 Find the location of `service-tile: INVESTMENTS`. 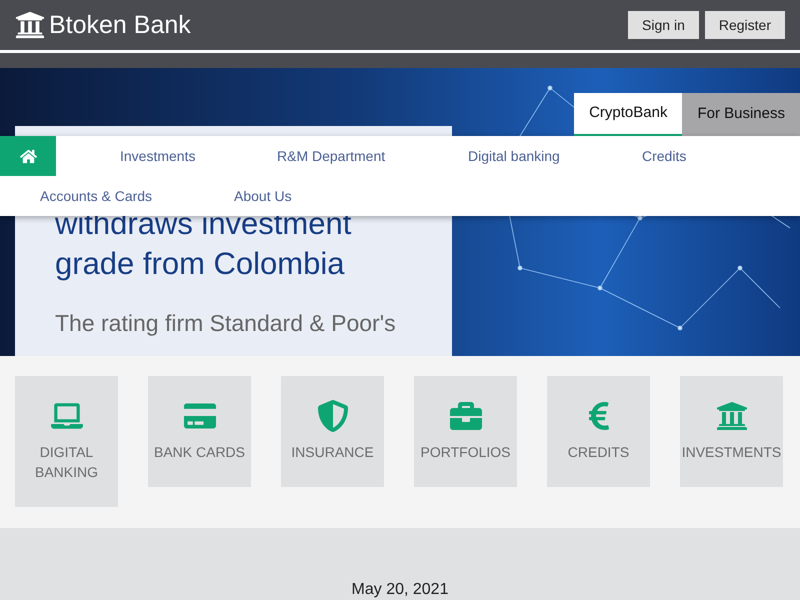

service-tile: INVESTMENTS is located at coordinates (731, 431).